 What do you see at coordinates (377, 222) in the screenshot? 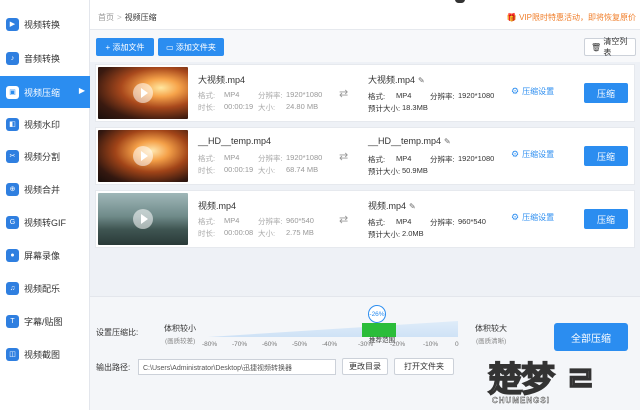
I see `output-format-label: 格式:` at bounding box center [377, 222].